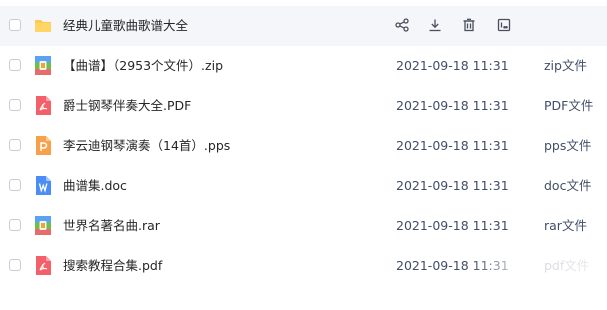 The width and height of the screenshot is (607, 310). Describe the element at coordinates (303, 106) in the screenshot. I see `file-row: 爵士钢琴伴奏大全.PDF 2021-09-18 11:31 PDF文件` at that location.